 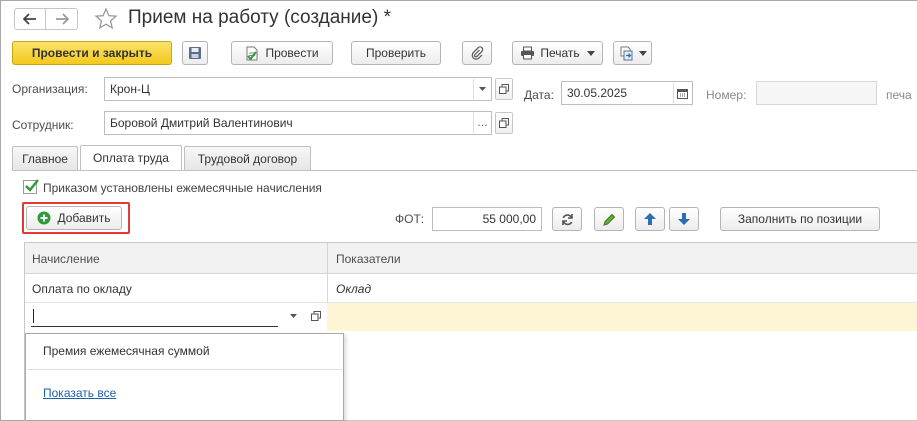 What do you see at coordinates (126, 351) in the screenshot?
I see `dropdown-item: Премия ежемесячная суммой` at bounding box center [126, 351].